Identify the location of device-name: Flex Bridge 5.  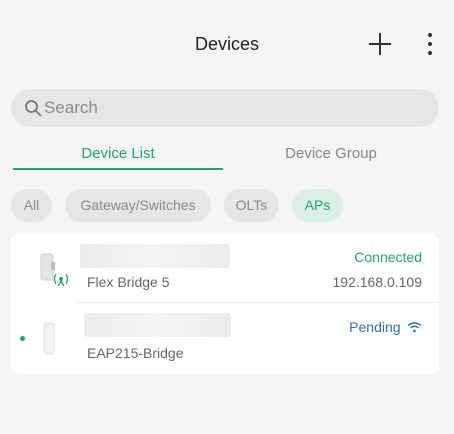
(128, 282).